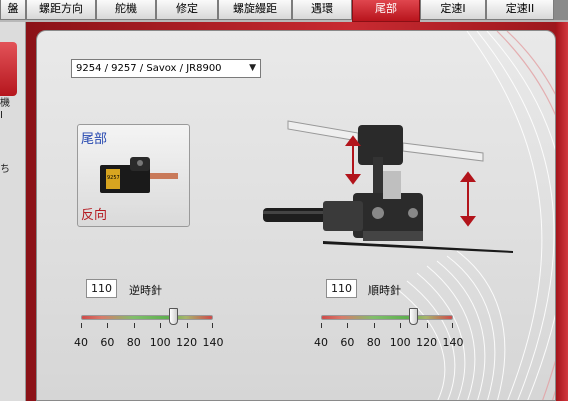 The width and height of the screenshot is (568, 401). I want to click on tab-tail: 尾部, so click(386, 11).